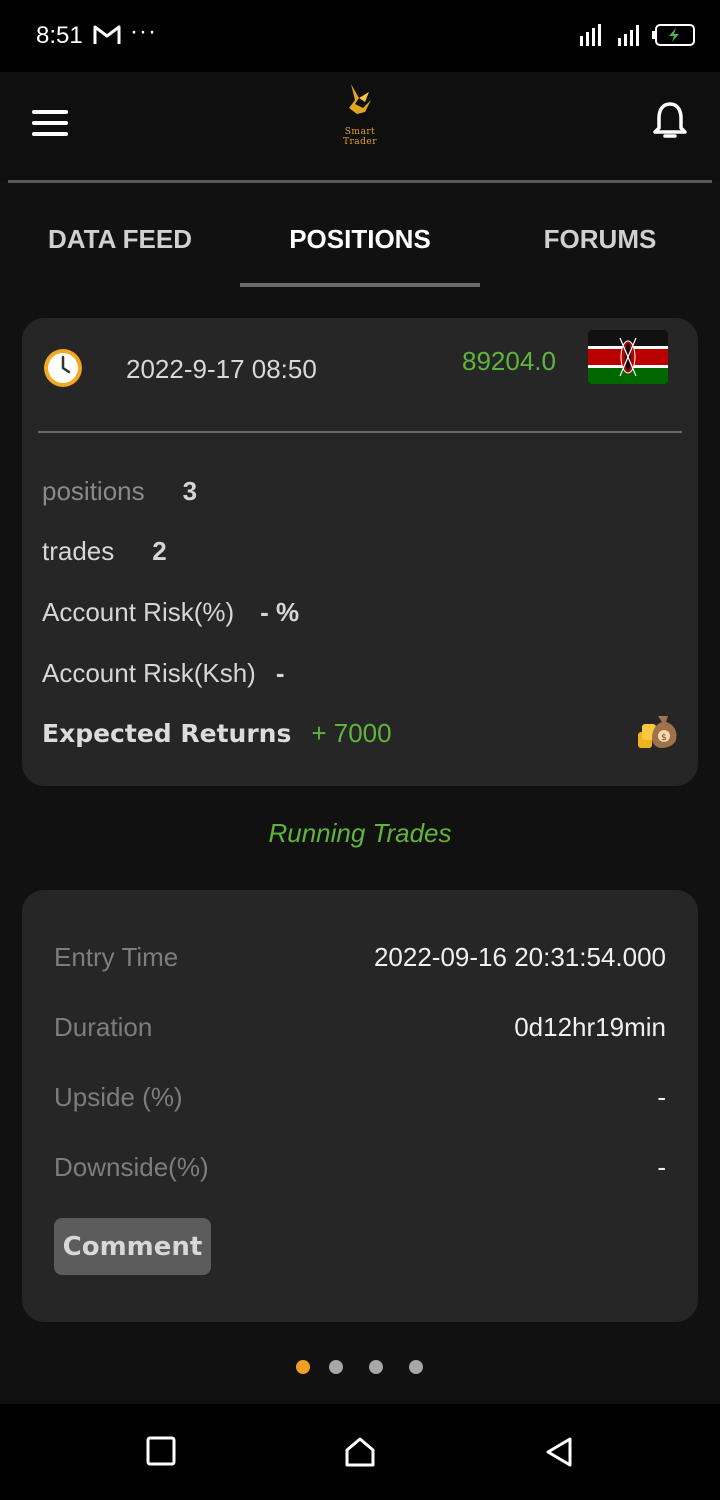 This screenshot has width=720, height=1500. What do you see at coordinates (509, 361) in the screenshot?
I see `account-balance: 89204.0` at bounding box center [509, 361].